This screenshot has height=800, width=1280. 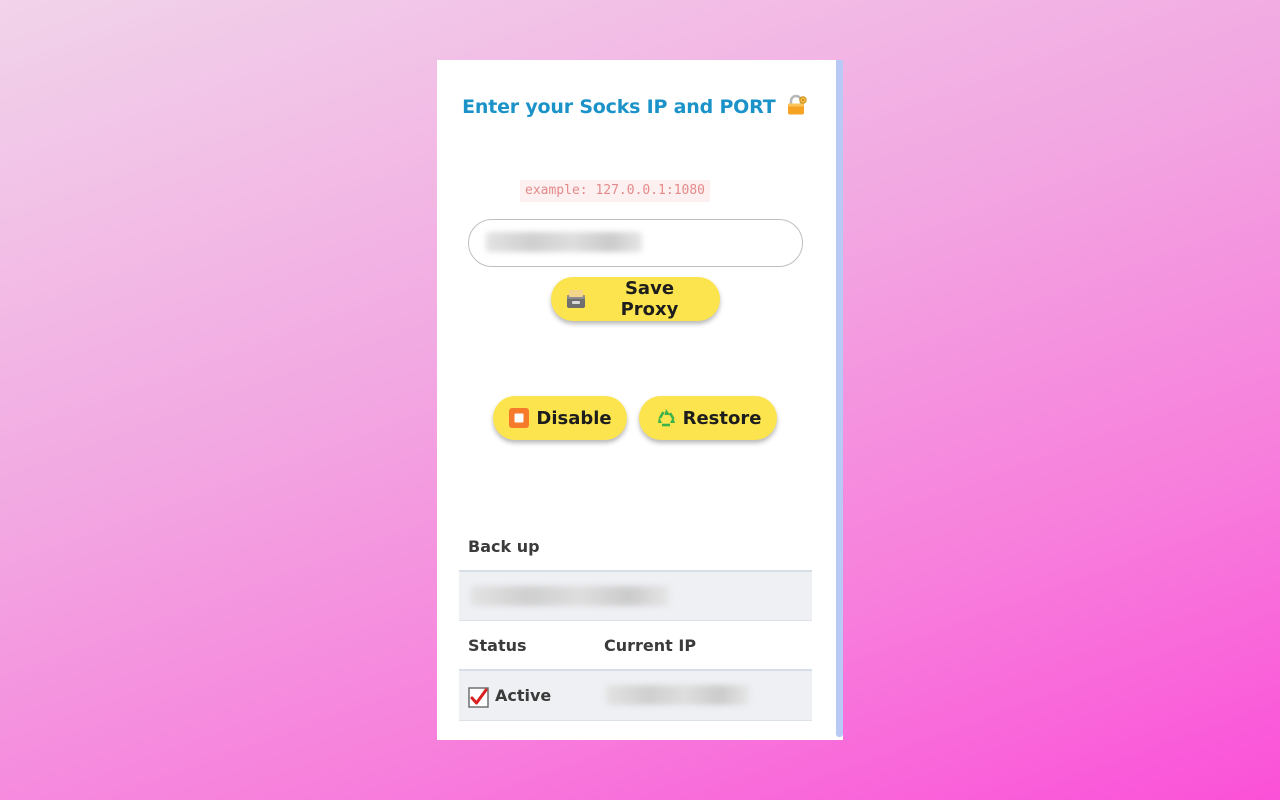 What do you see at coordinates (797, 104) in the screenshot?
I see `lock-key-icon` at bounding box center [797, 104].